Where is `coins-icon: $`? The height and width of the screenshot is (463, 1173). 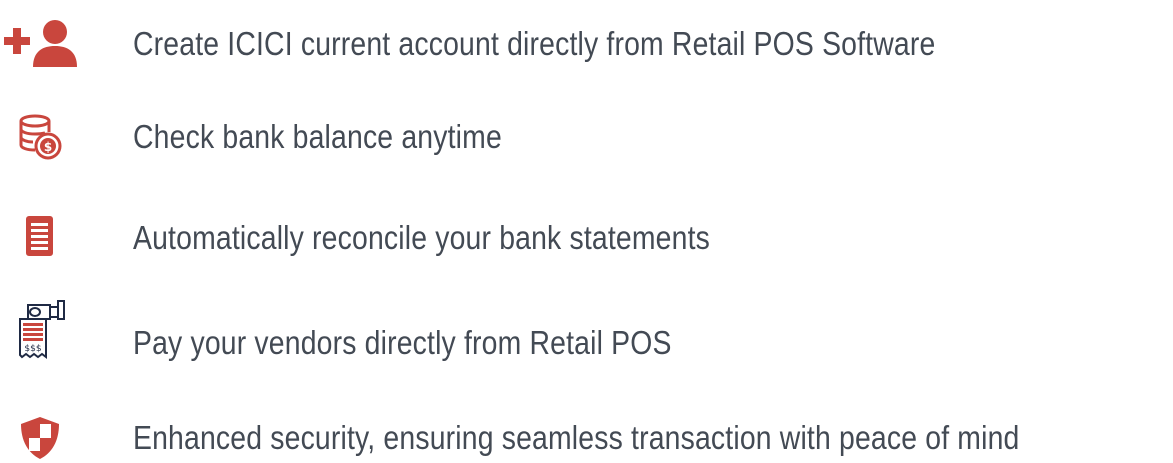 coins-icon: $ is located at coordinates (40, 137).